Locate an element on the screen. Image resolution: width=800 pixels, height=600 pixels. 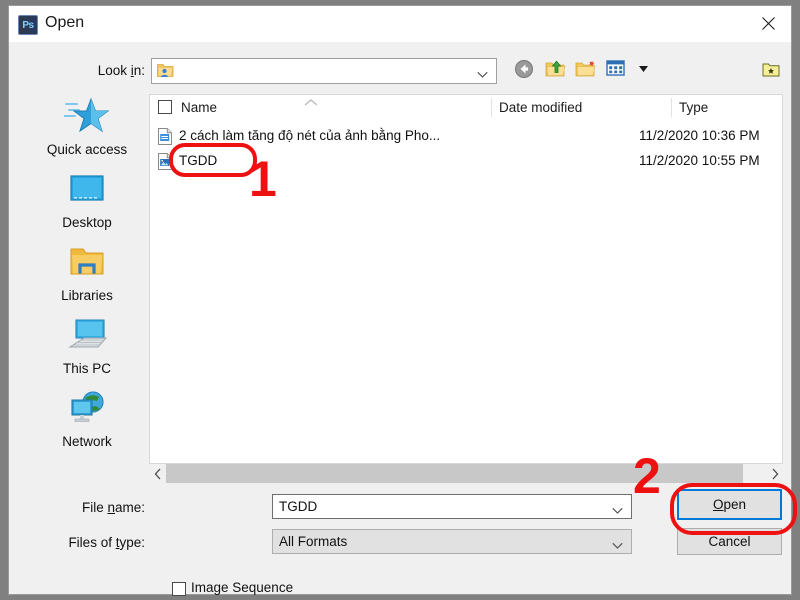
file-name-cell: TGDD is located at coordinates (198, 160).